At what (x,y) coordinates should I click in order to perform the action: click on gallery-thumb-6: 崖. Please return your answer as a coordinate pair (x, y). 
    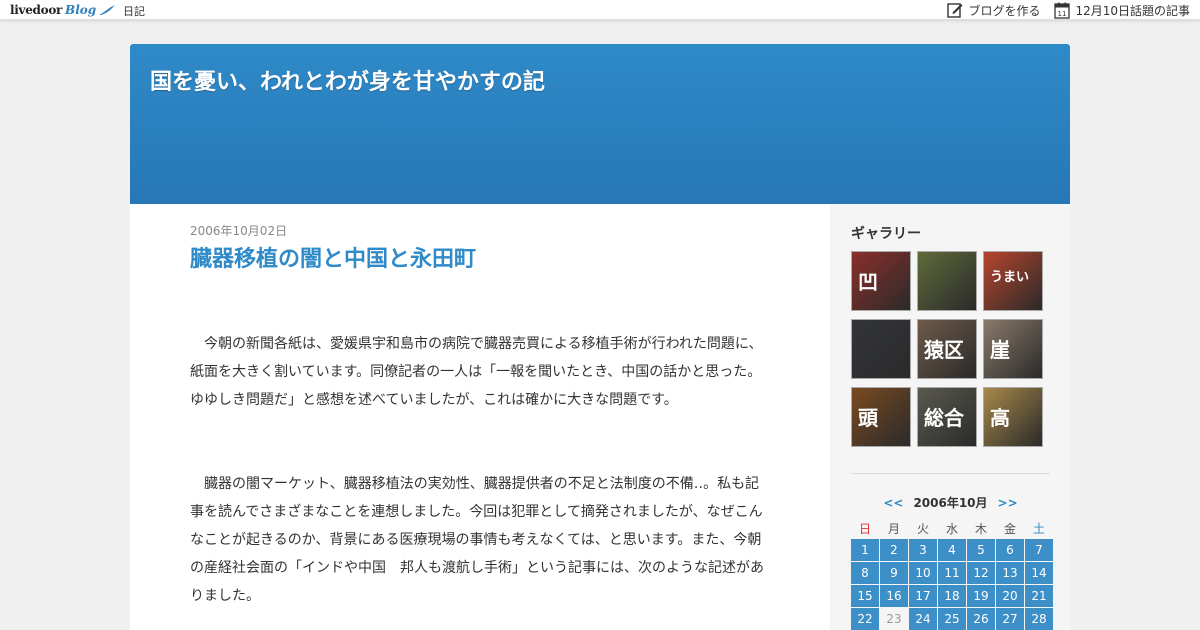
    Looking at the image, I should click on (1013, 349).